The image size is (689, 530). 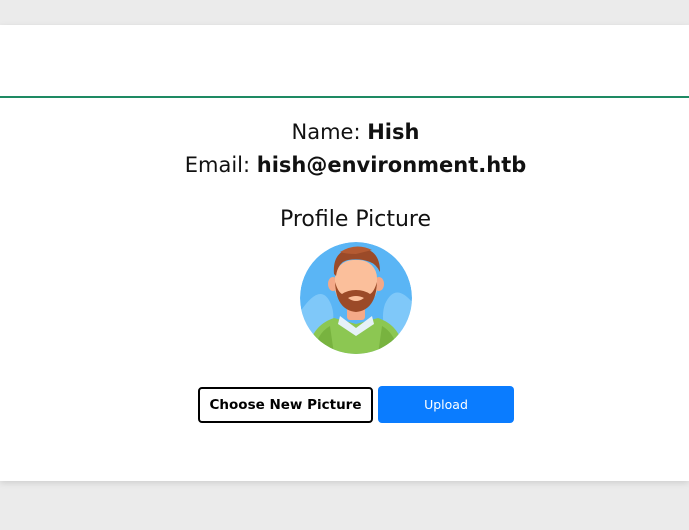 I want to click on name-label: Name:, so click(x=326, y=132).